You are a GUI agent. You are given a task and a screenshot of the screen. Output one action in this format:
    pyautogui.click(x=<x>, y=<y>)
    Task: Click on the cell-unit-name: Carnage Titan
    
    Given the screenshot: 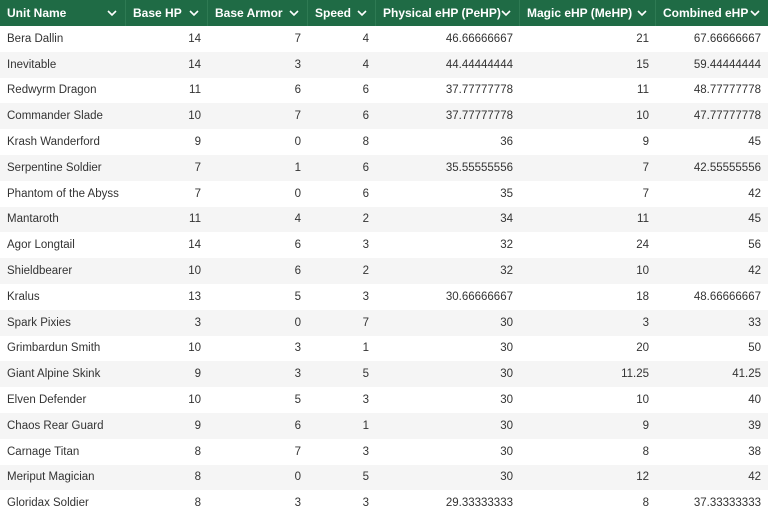 What is the action you would take?
    pyautogui.click(x=43, y=451)
    